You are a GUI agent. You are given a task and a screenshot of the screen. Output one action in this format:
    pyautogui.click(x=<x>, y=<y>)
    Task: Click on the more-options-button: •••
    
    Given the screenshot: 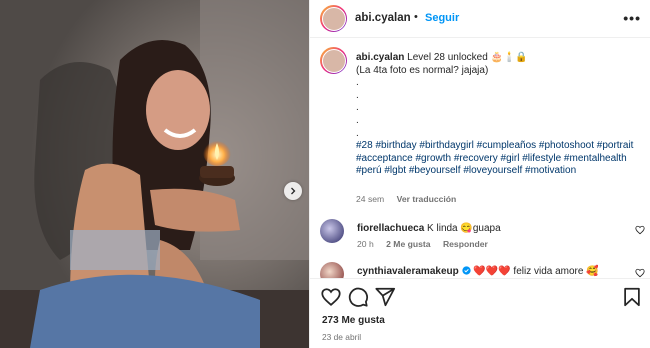 What is the action you would take?
    pyautogui.click(x=632, y=18)
    